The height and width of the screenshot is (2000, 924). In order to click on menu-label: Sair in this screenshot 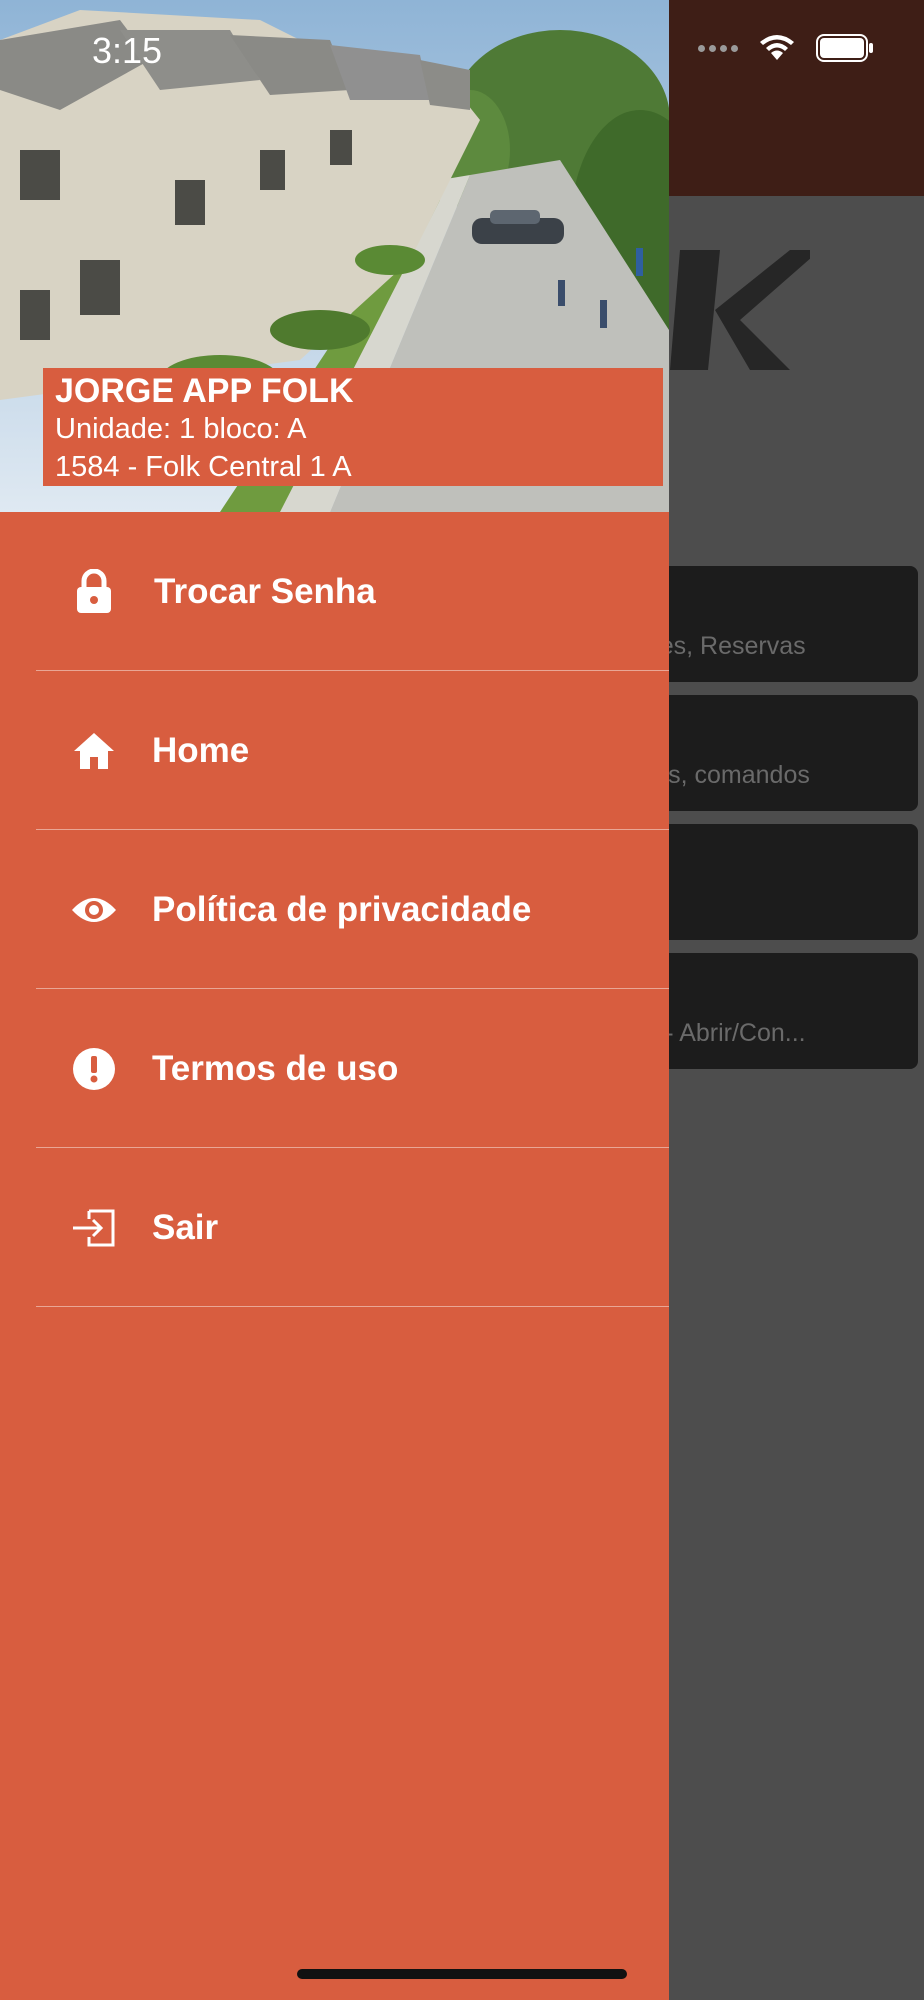, I will do `click(185, 1227)`.